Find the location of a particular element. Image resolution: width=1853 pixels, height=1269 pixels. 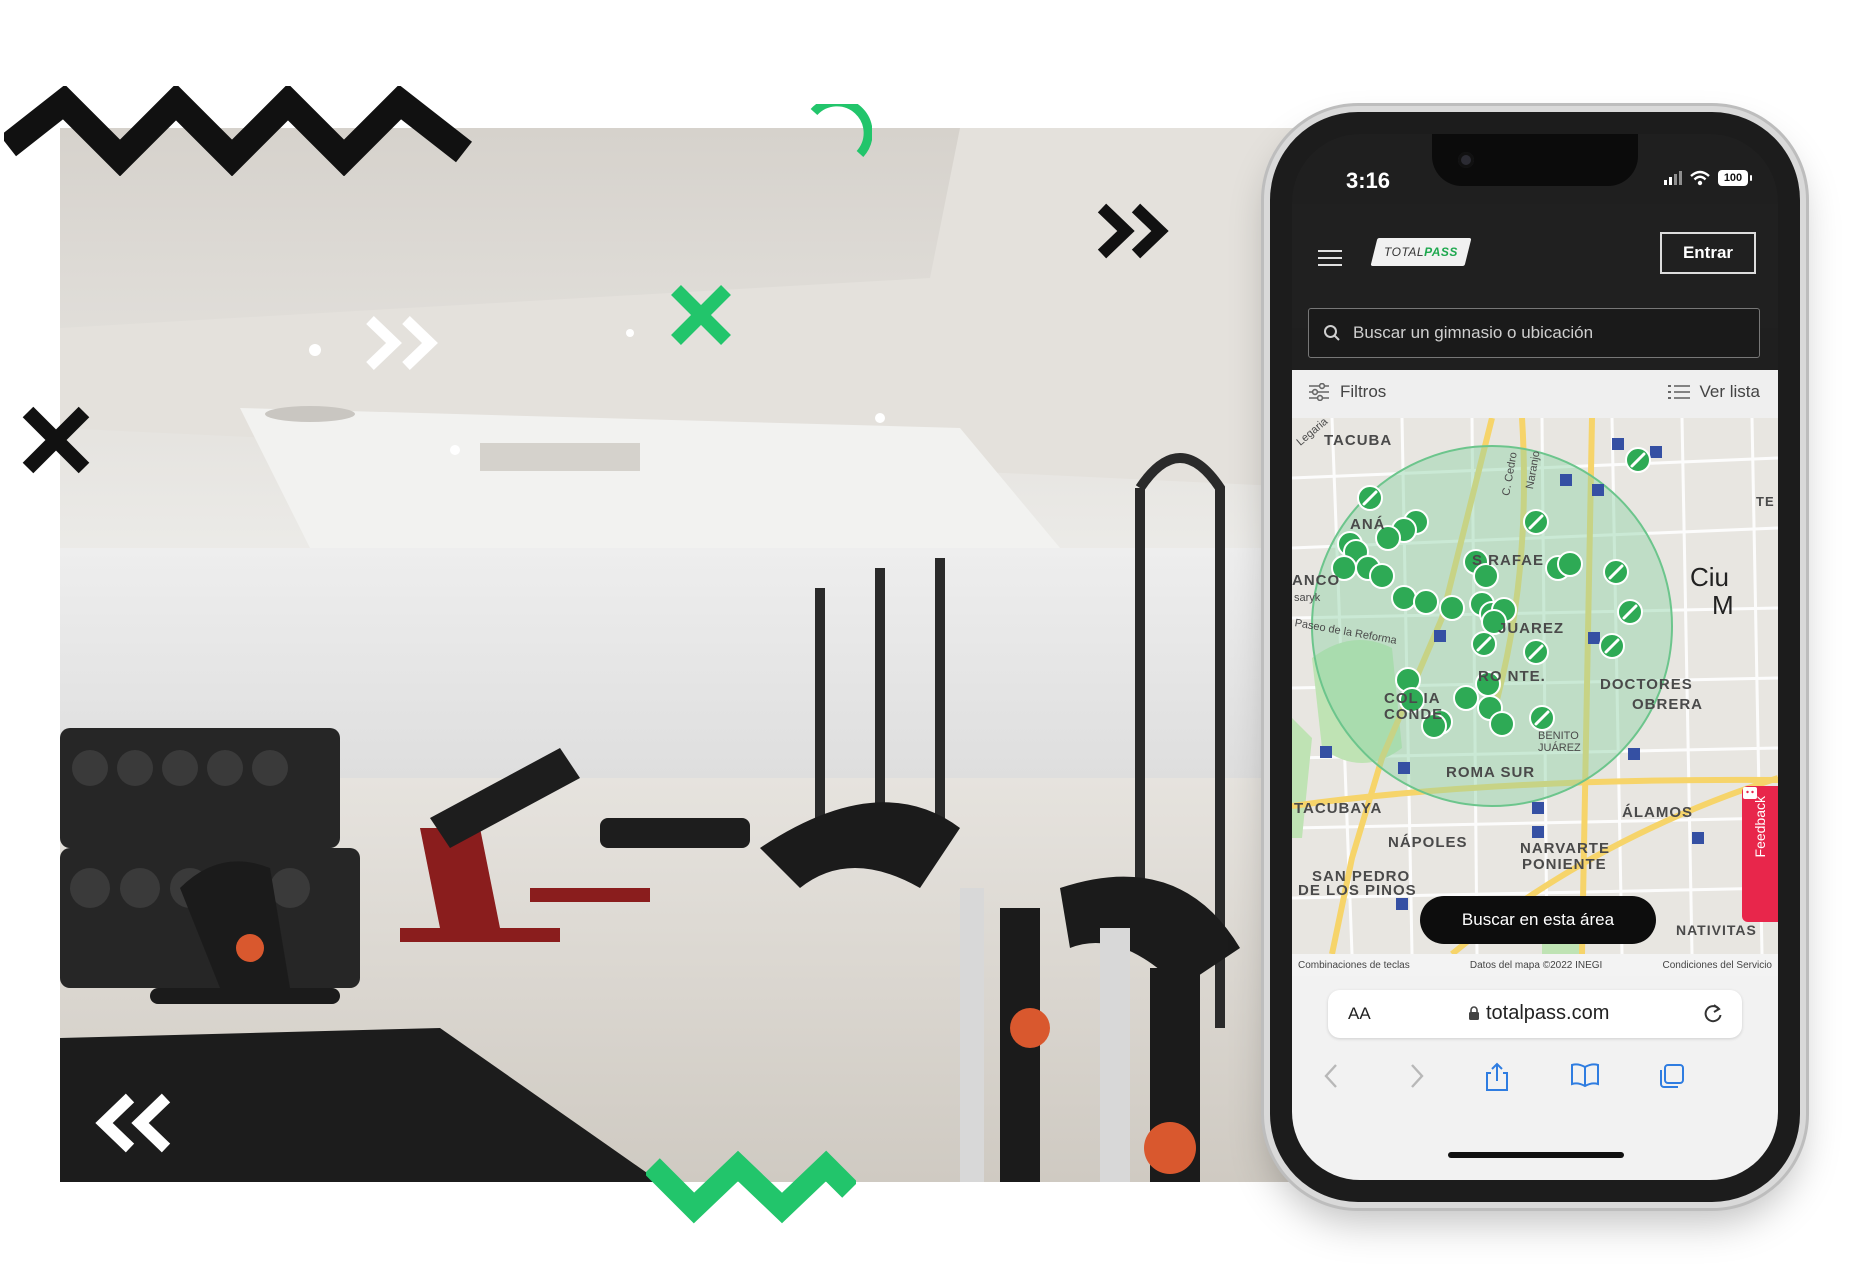

map-label-ciudad-2: M is located at coordinates (1723, 605).